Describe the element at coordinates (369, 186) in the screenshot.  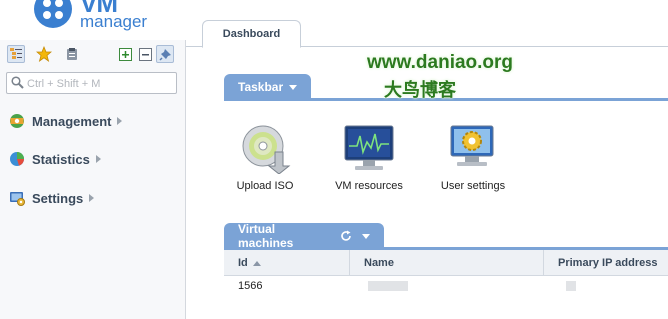
I see `vm-resources-label: VM resources` at that location.